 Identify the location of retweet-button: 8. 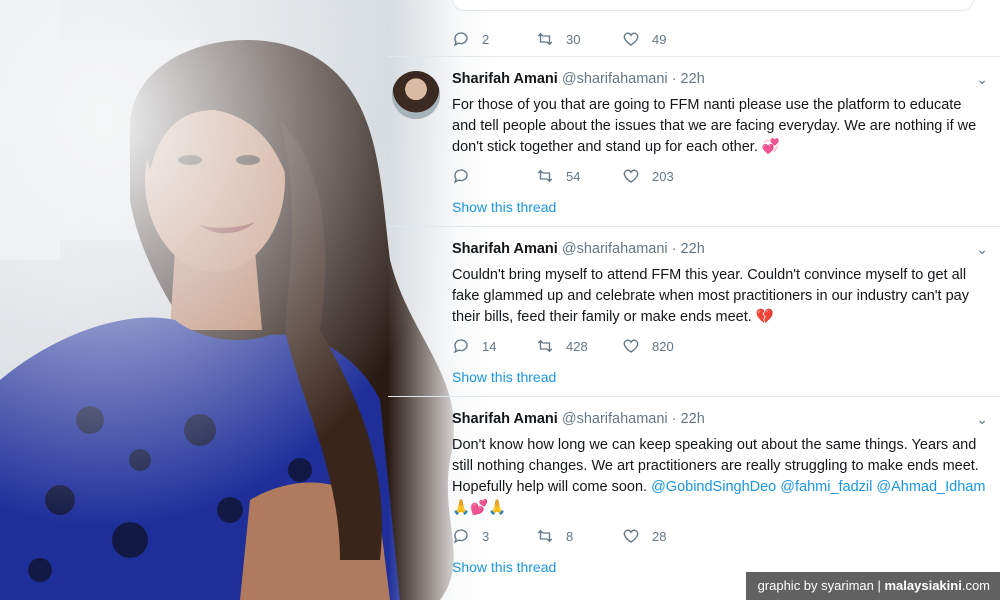
(554, 536).